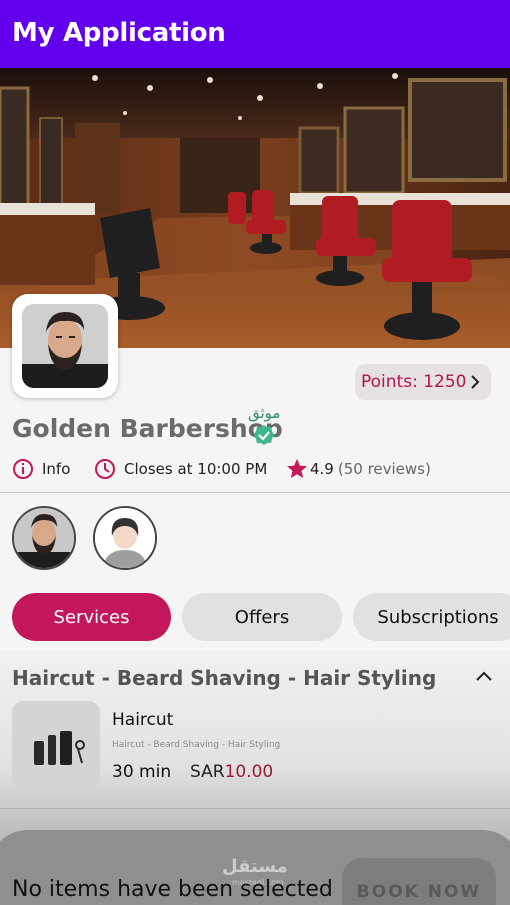  What do you see at coordinates (41, 469) in the screenshot?
I see `info-link: Info` at bounding box center [41, 469].